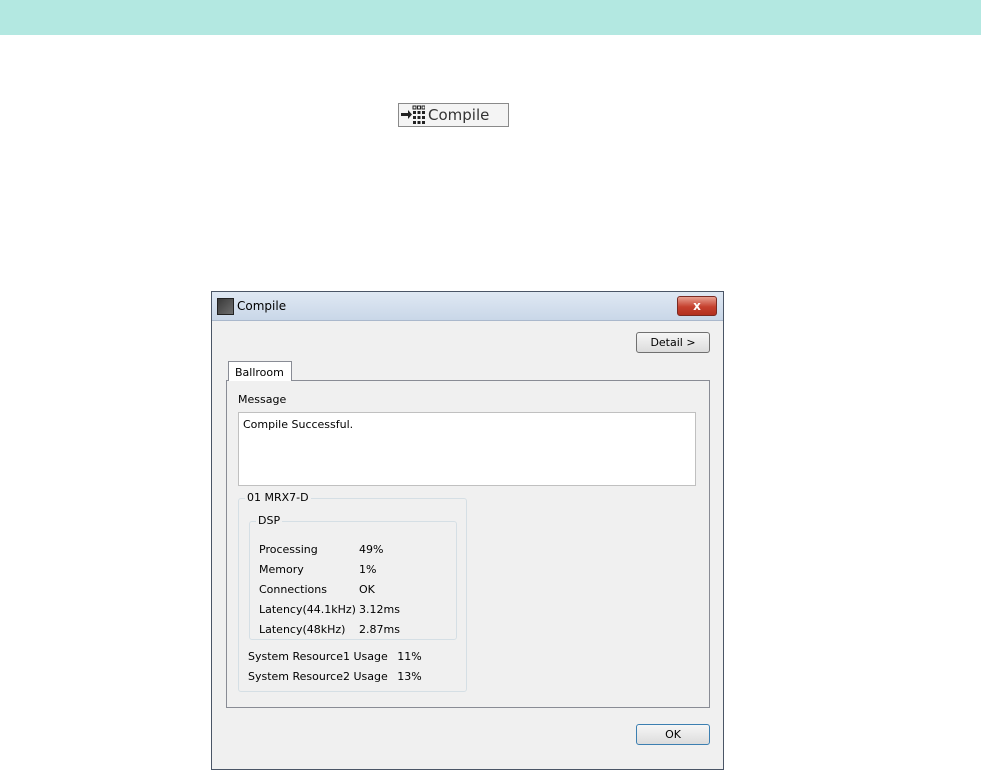 The height and width of the screenshot is (770, 981). What do you see at coordinates (262, 399) in the screenshot?
I see `message-label: Message` at bounding box center [262, 399].